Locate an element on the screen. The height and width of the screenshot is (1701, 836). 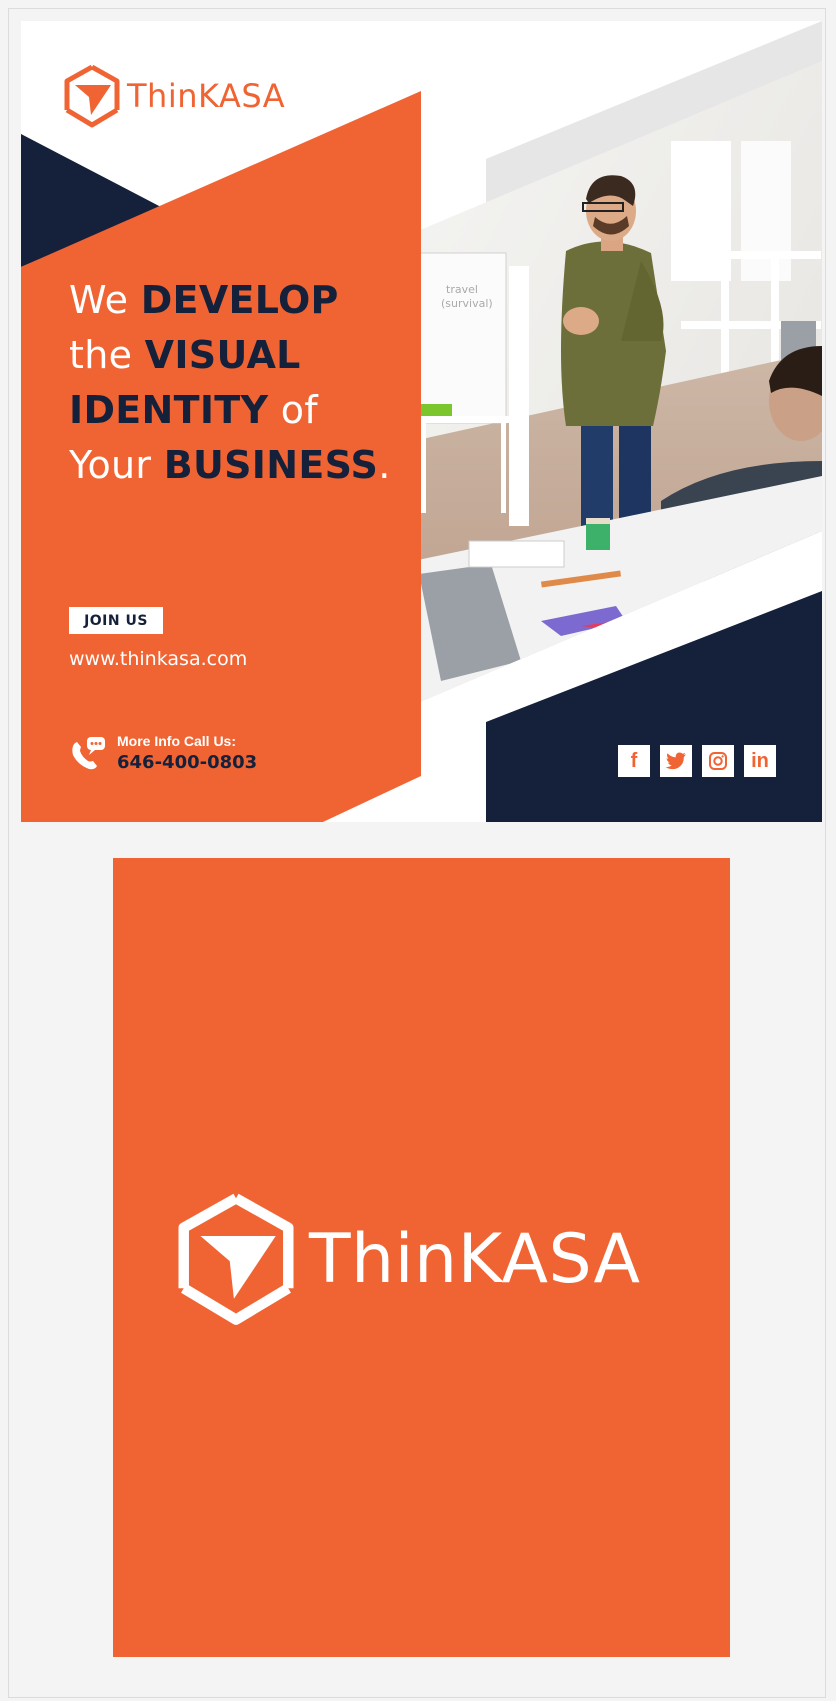
headline-punctuation: . is located at coordinates (384, 465).